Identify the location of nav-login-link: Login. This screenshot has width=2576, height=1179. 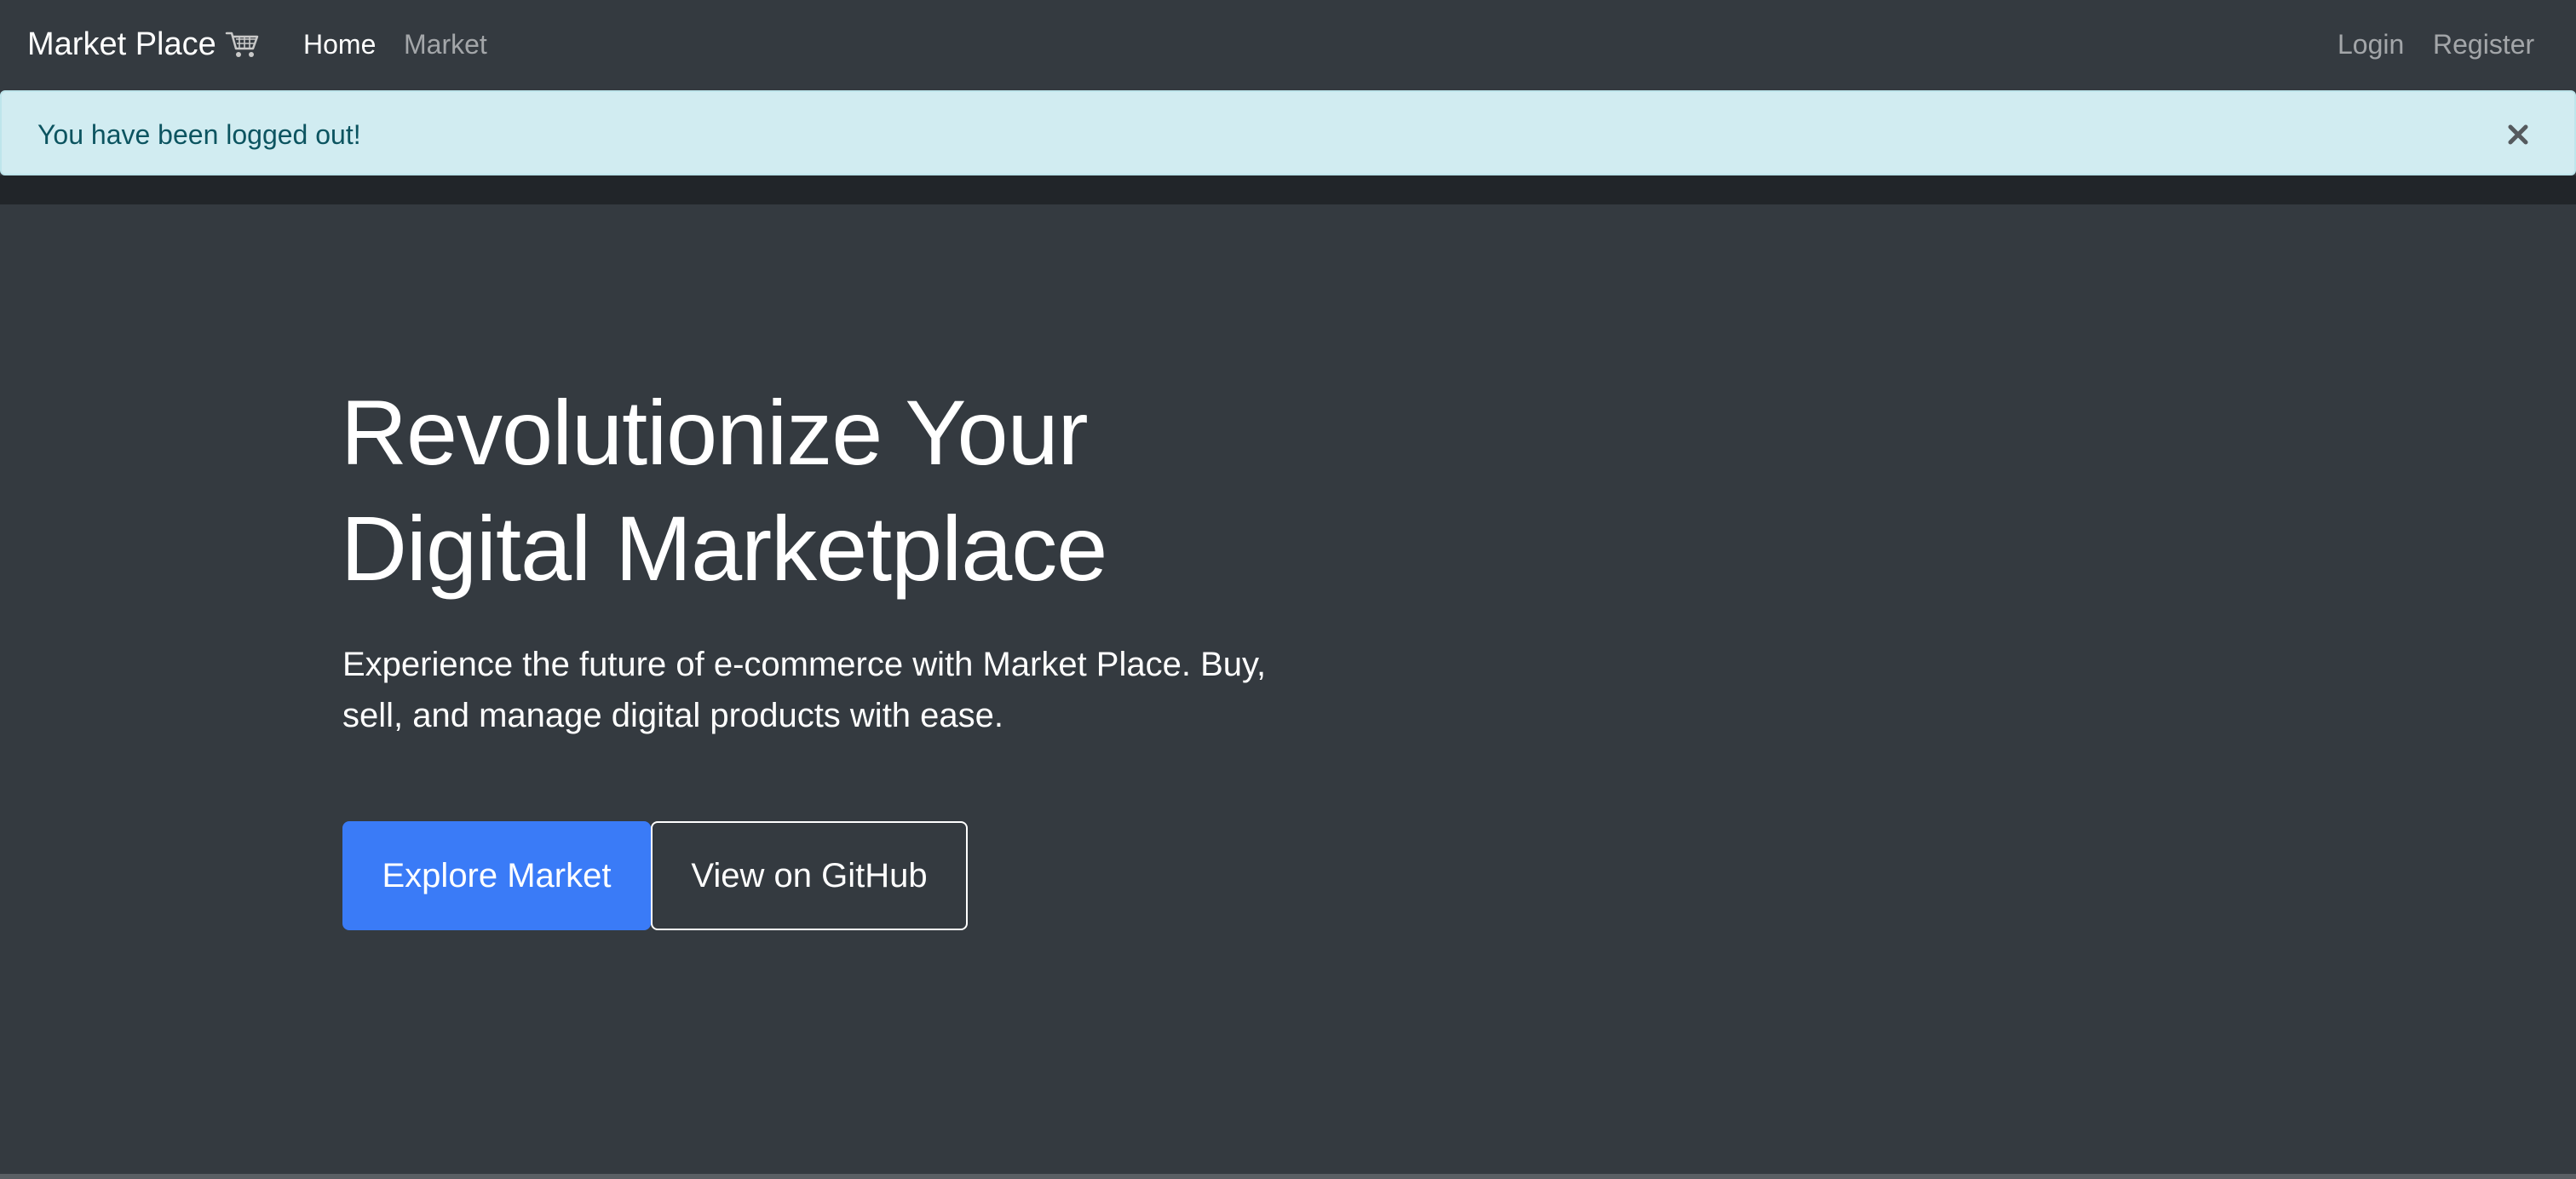
(2370, 45).